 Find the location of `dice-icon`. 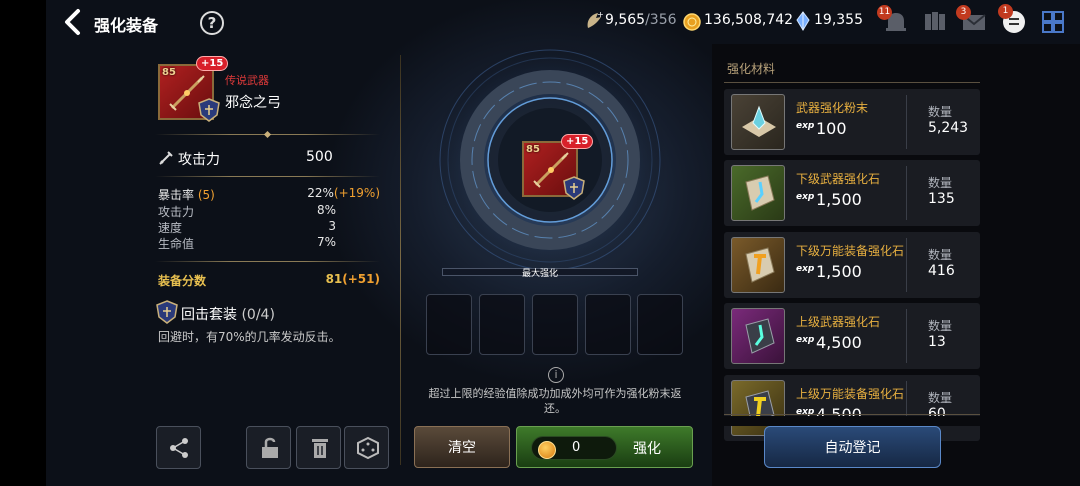

dice-icon is located at coordinates (368, 448).